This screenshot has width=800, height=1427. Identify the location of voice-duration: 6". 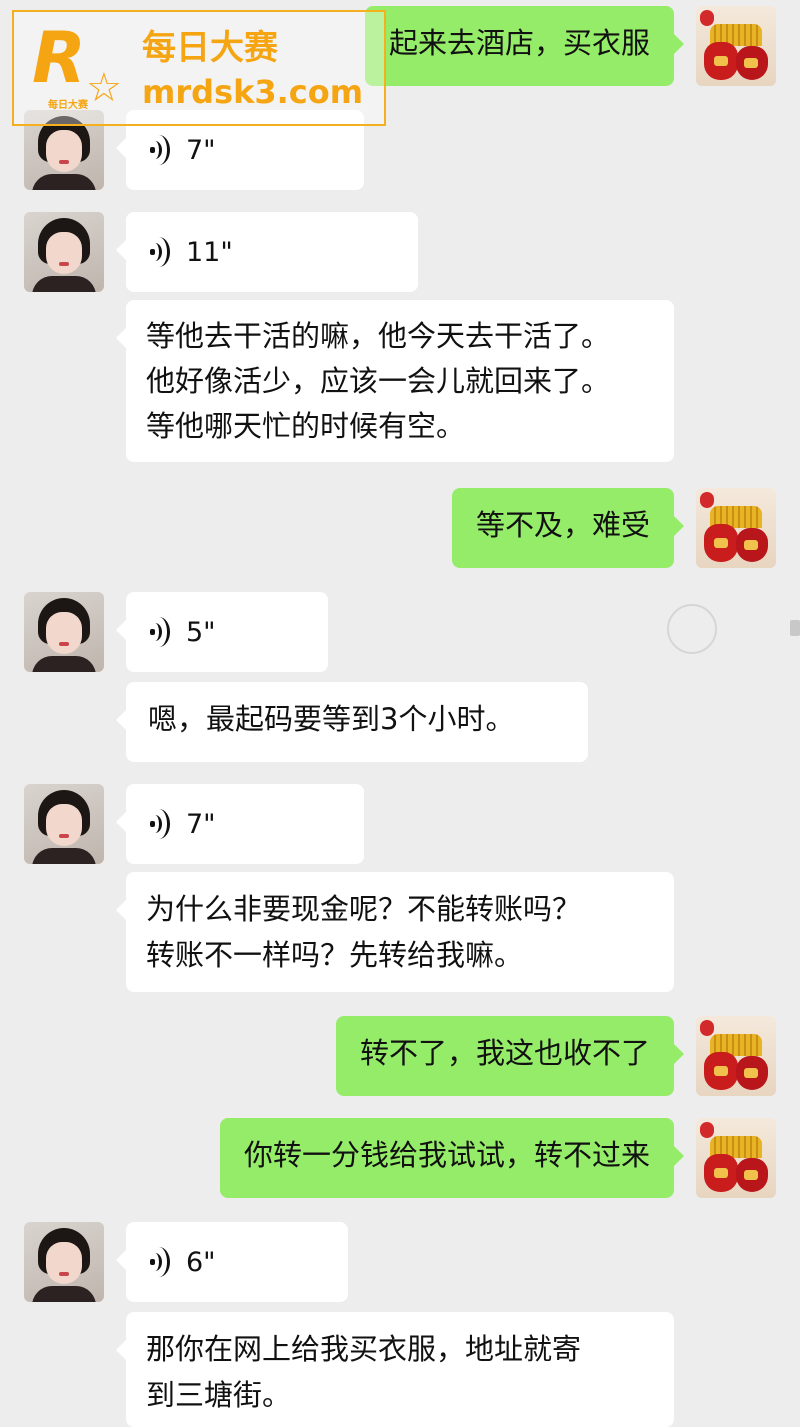
(201, 1262).